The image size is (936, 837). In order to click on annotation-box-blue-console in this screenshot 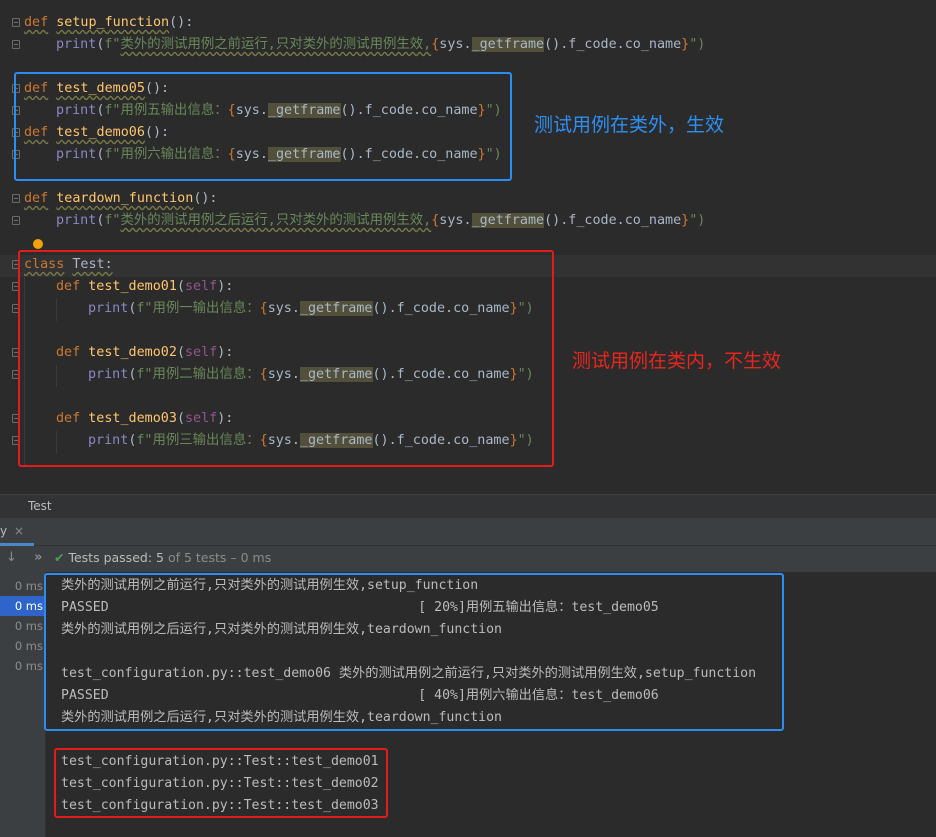, I will do `click(414, 652)`.